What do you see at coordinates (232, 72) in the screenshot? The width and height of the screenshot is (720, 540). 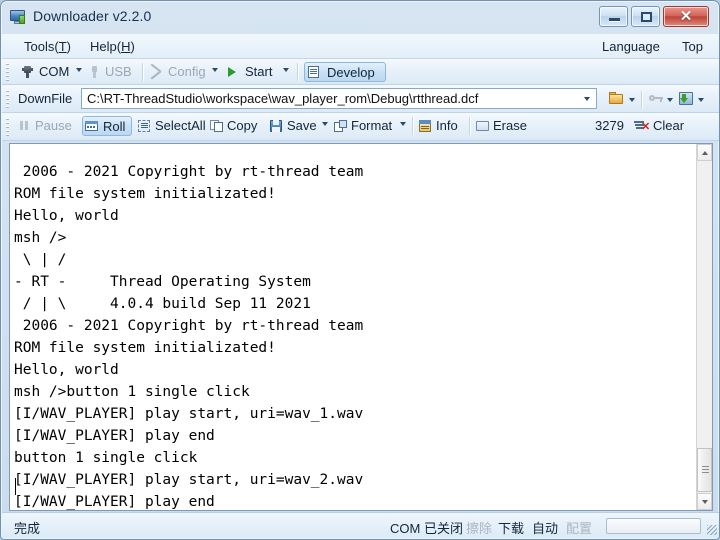 I see `start-play-icon` at bounding box center [232, 72].